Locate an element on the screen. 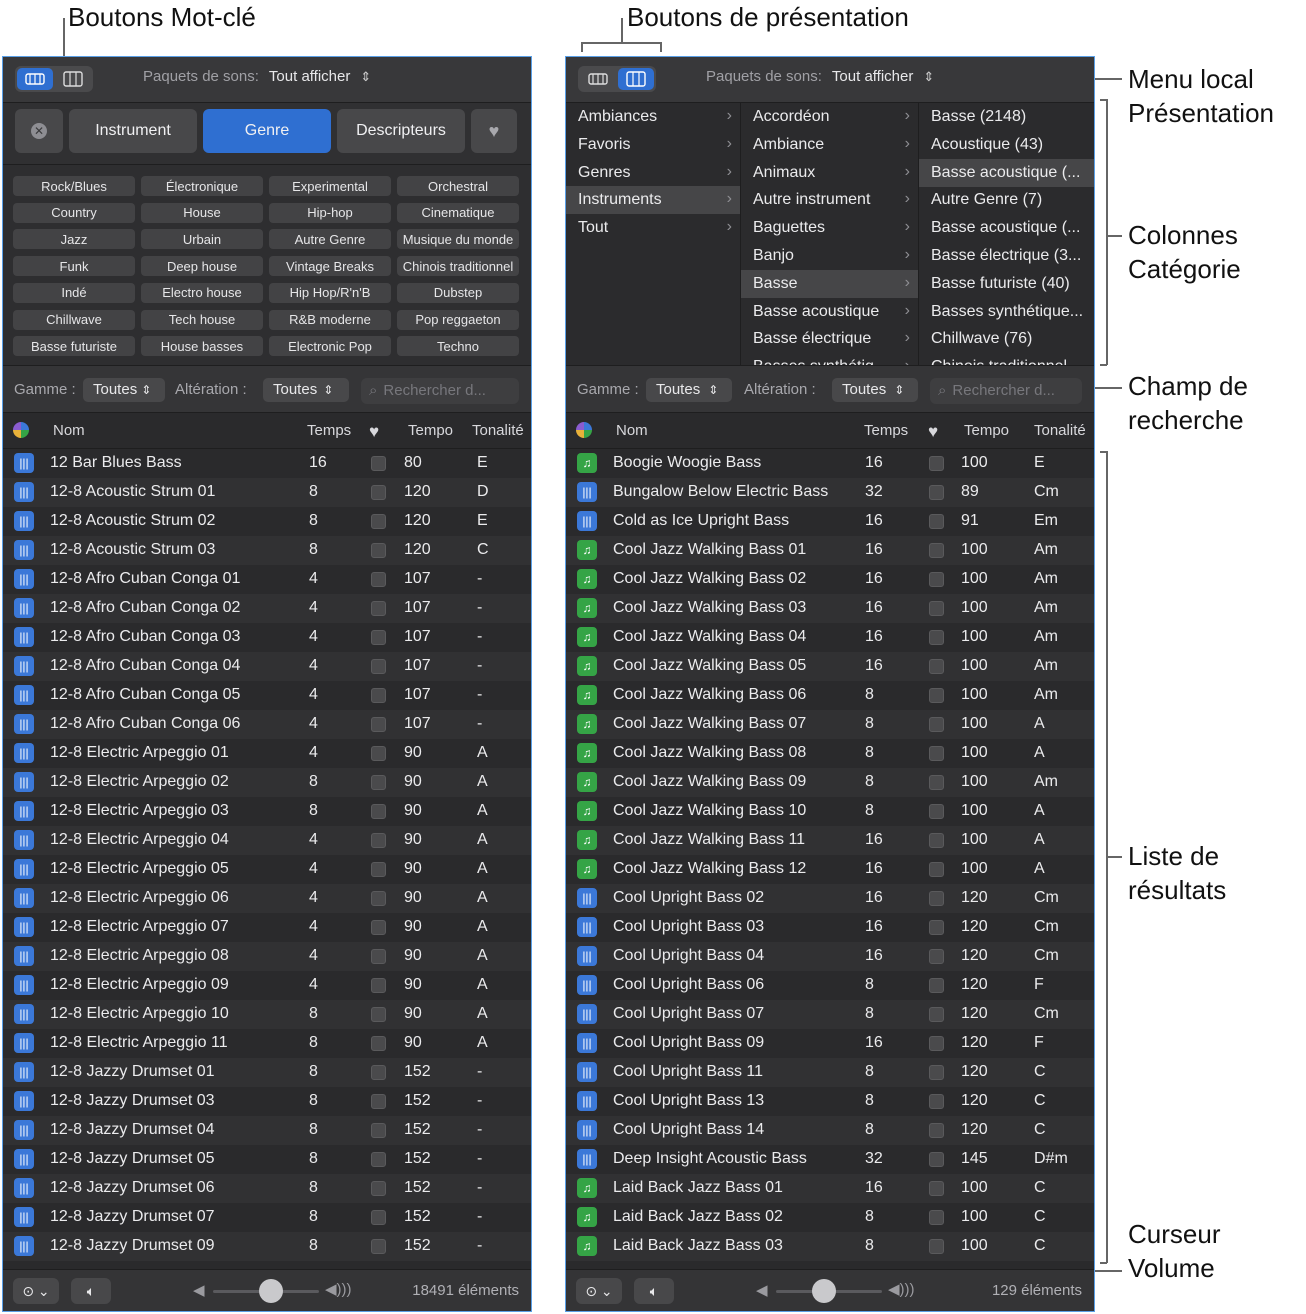  table-row: ||| Cold as Ice Upright Bass 16 91 Em is located at coordinates (830, 521).